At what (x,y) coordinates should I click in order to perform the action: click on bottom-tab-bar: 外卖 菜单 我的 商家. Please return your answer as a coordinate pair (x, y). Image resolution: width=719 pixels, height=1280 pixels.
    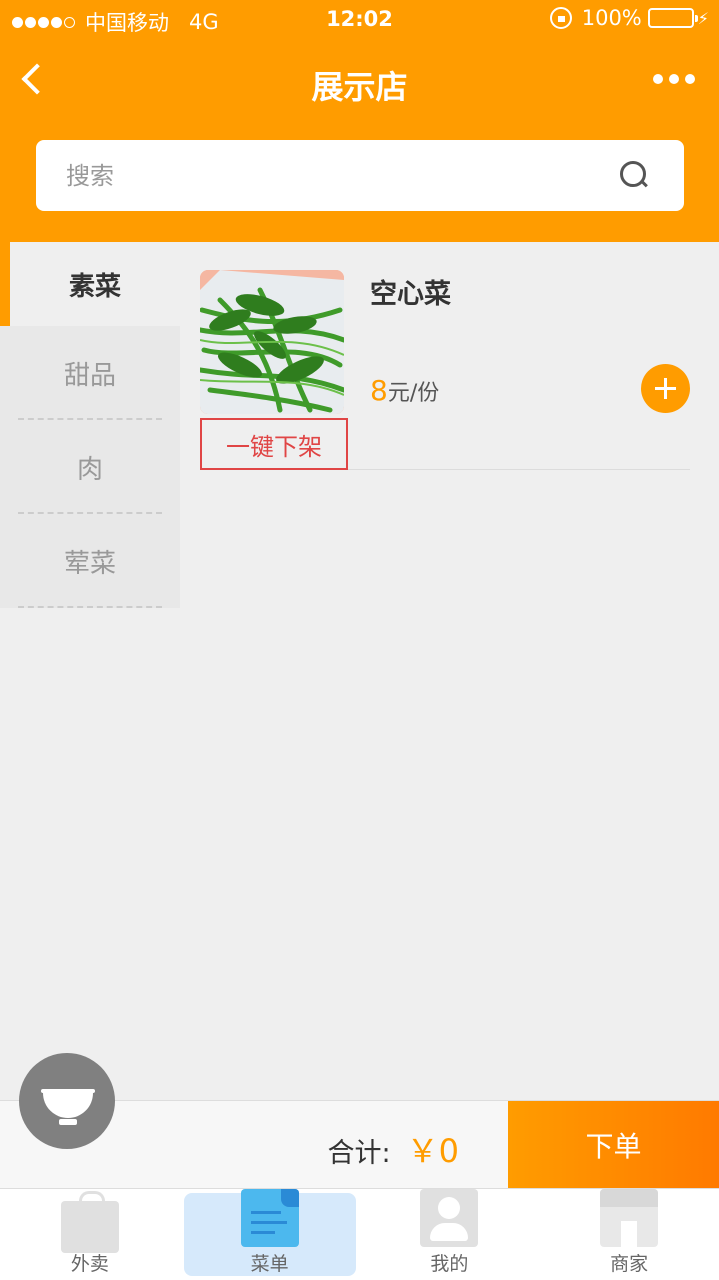
    Looking at the image, I should click on (359, 1234).